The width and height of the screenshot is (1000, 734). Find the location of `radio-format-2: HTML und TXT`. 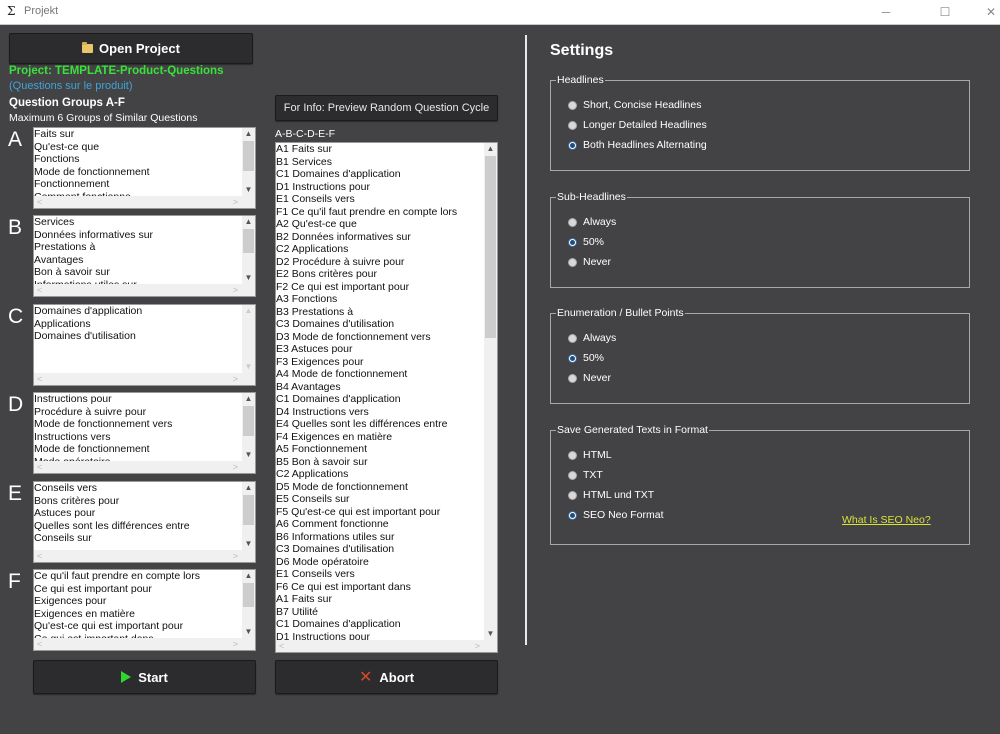

radio-format-2: HTML und TXT is located at coordinates (611, 495).